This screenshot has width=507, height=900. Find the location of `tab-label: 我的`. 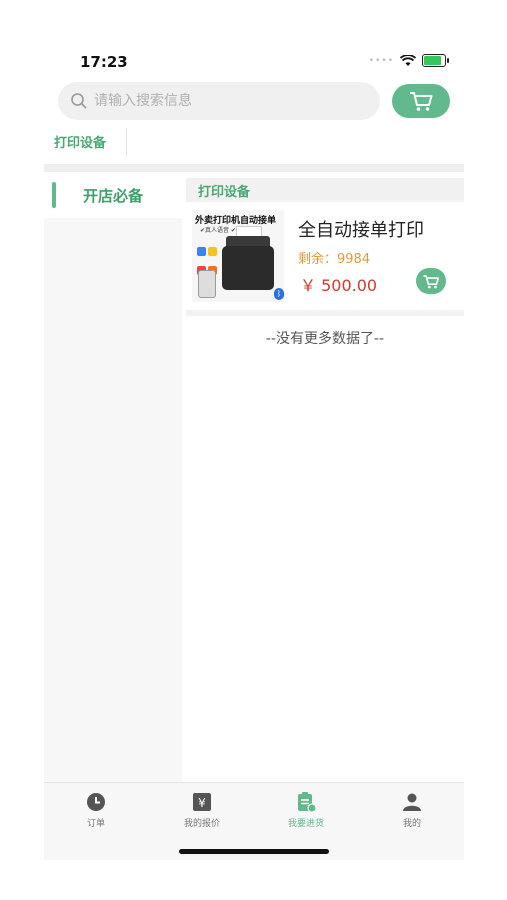

tab-label: 我的 is located at coordinates (411, 824).